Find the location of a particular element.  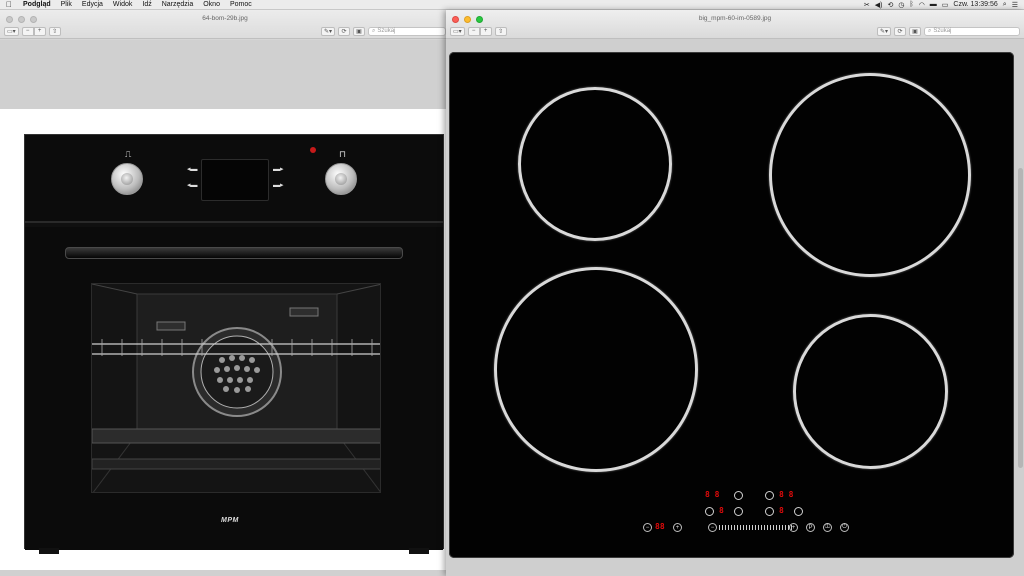

power-slider is located at coordinates (756, 527).